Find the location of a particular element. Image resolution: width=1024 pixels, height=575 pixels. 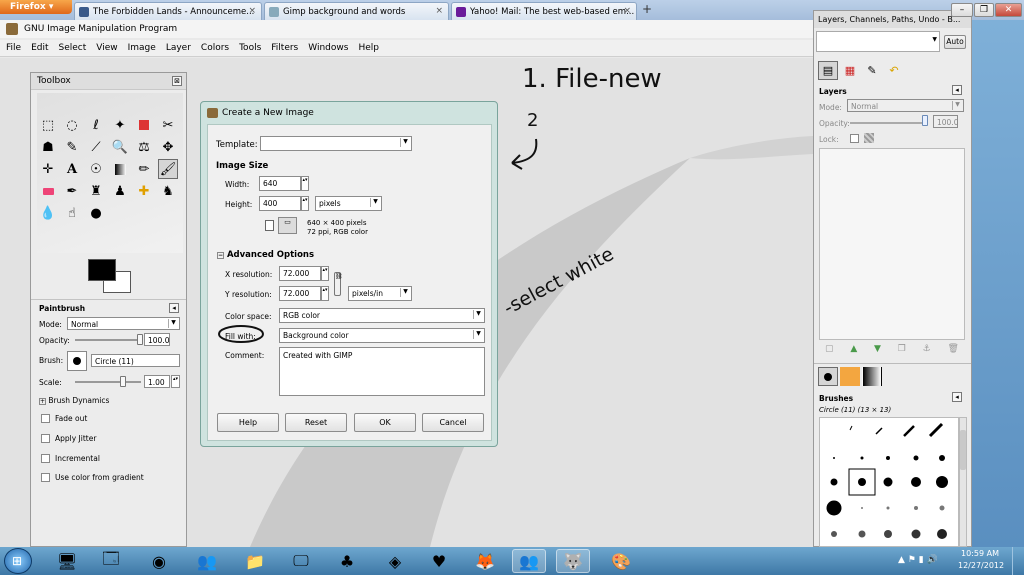

ok-button: OK is located at coordinates (385, 422).